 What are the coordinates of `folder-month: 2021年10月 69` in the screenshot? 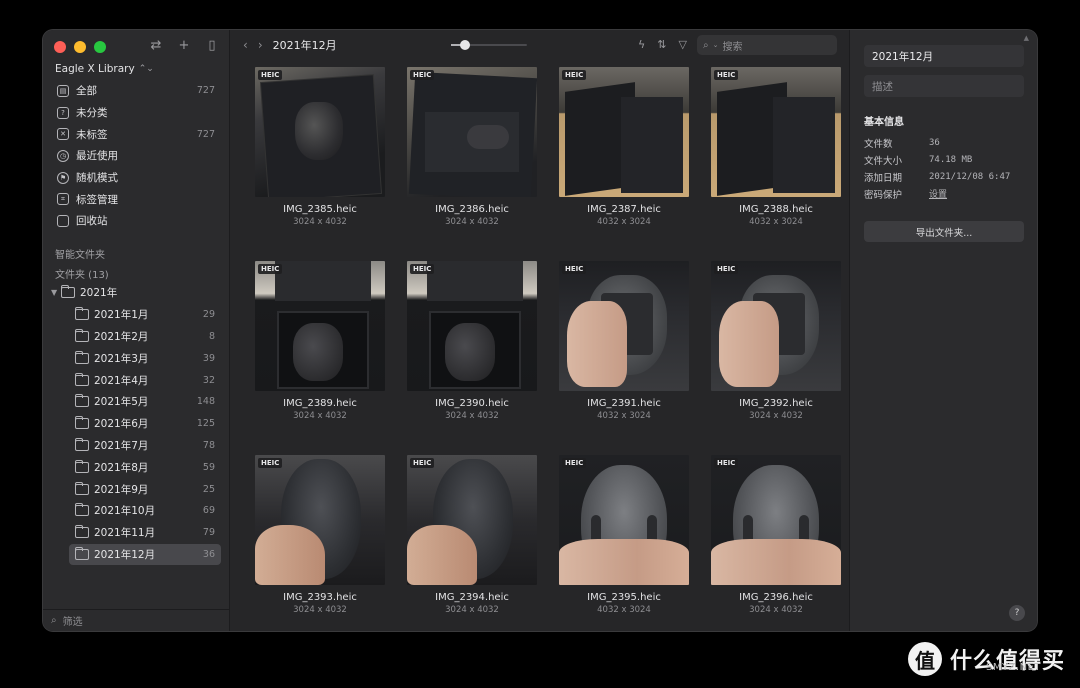 It's located at (145, 511).